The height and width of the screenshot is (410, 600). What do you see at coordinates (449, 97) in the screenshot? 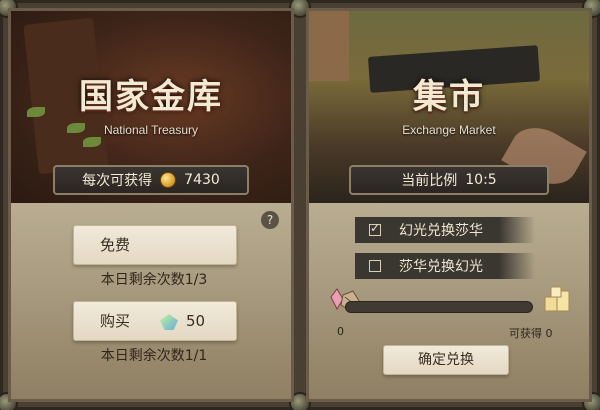
I see `market-title: 集市` at bounding box center [449, 97].